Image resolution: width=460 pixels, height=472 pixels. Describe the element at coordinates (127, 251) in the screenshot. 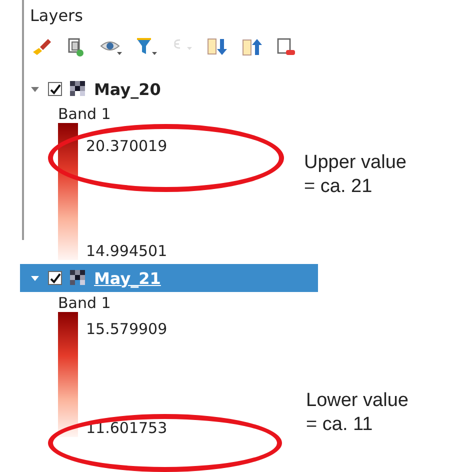

I see `min-value: 14.994501` at that location.